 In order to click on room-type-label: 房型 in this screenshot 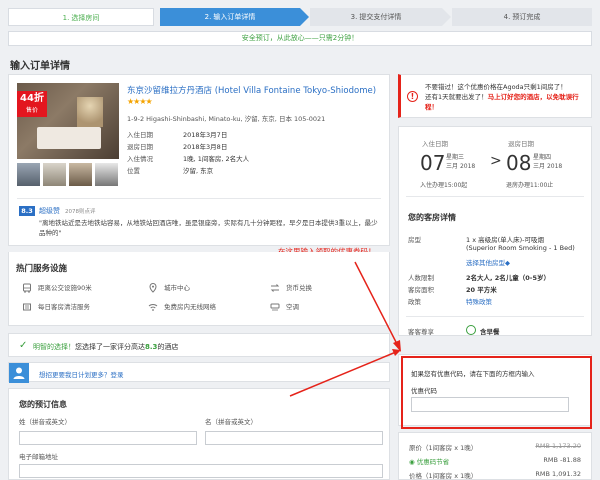, I will do `click(414, 240)`.